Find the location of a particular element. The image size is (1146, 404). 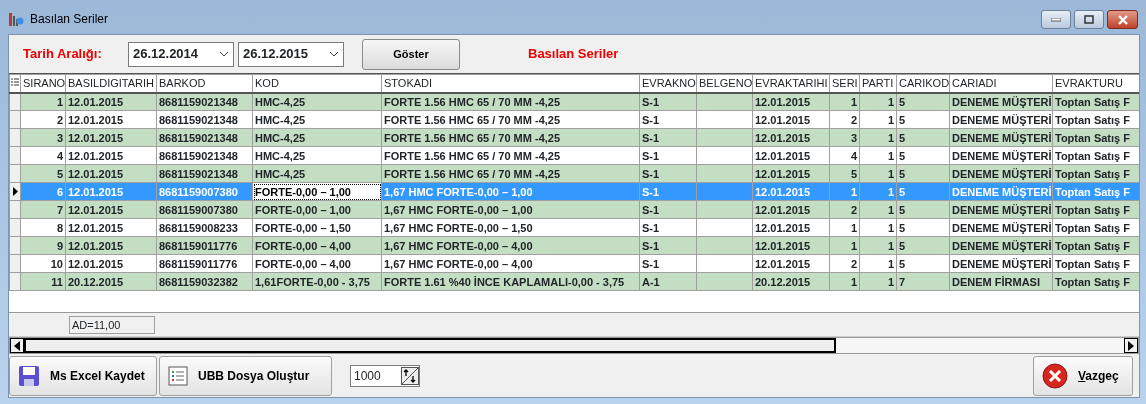

column-header: CARIKOD is located at coordinates (923, 83).